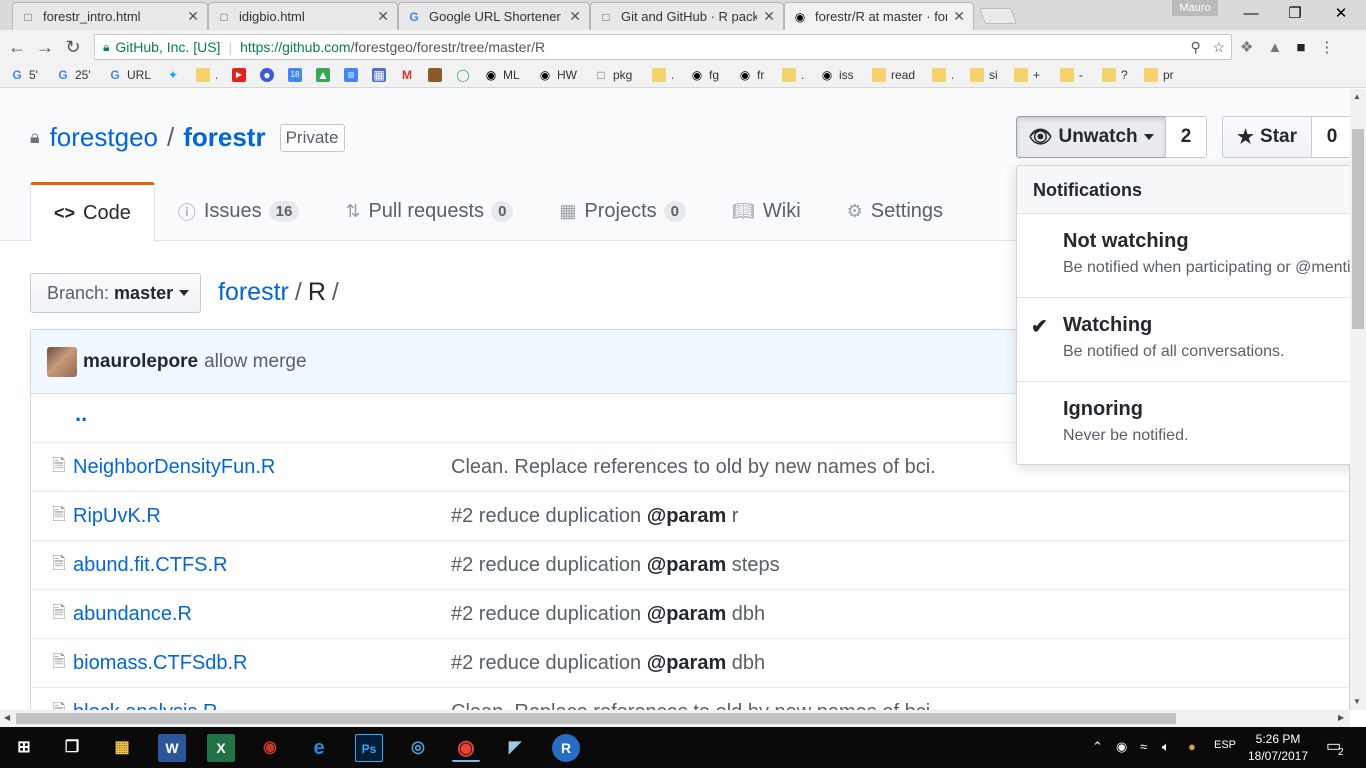 The width and height of the screenshot is (1366, 768). Describe the element at coordinates (262, 706) in the screenshot. I see `file-name-link: block.analysis.R` at that location.